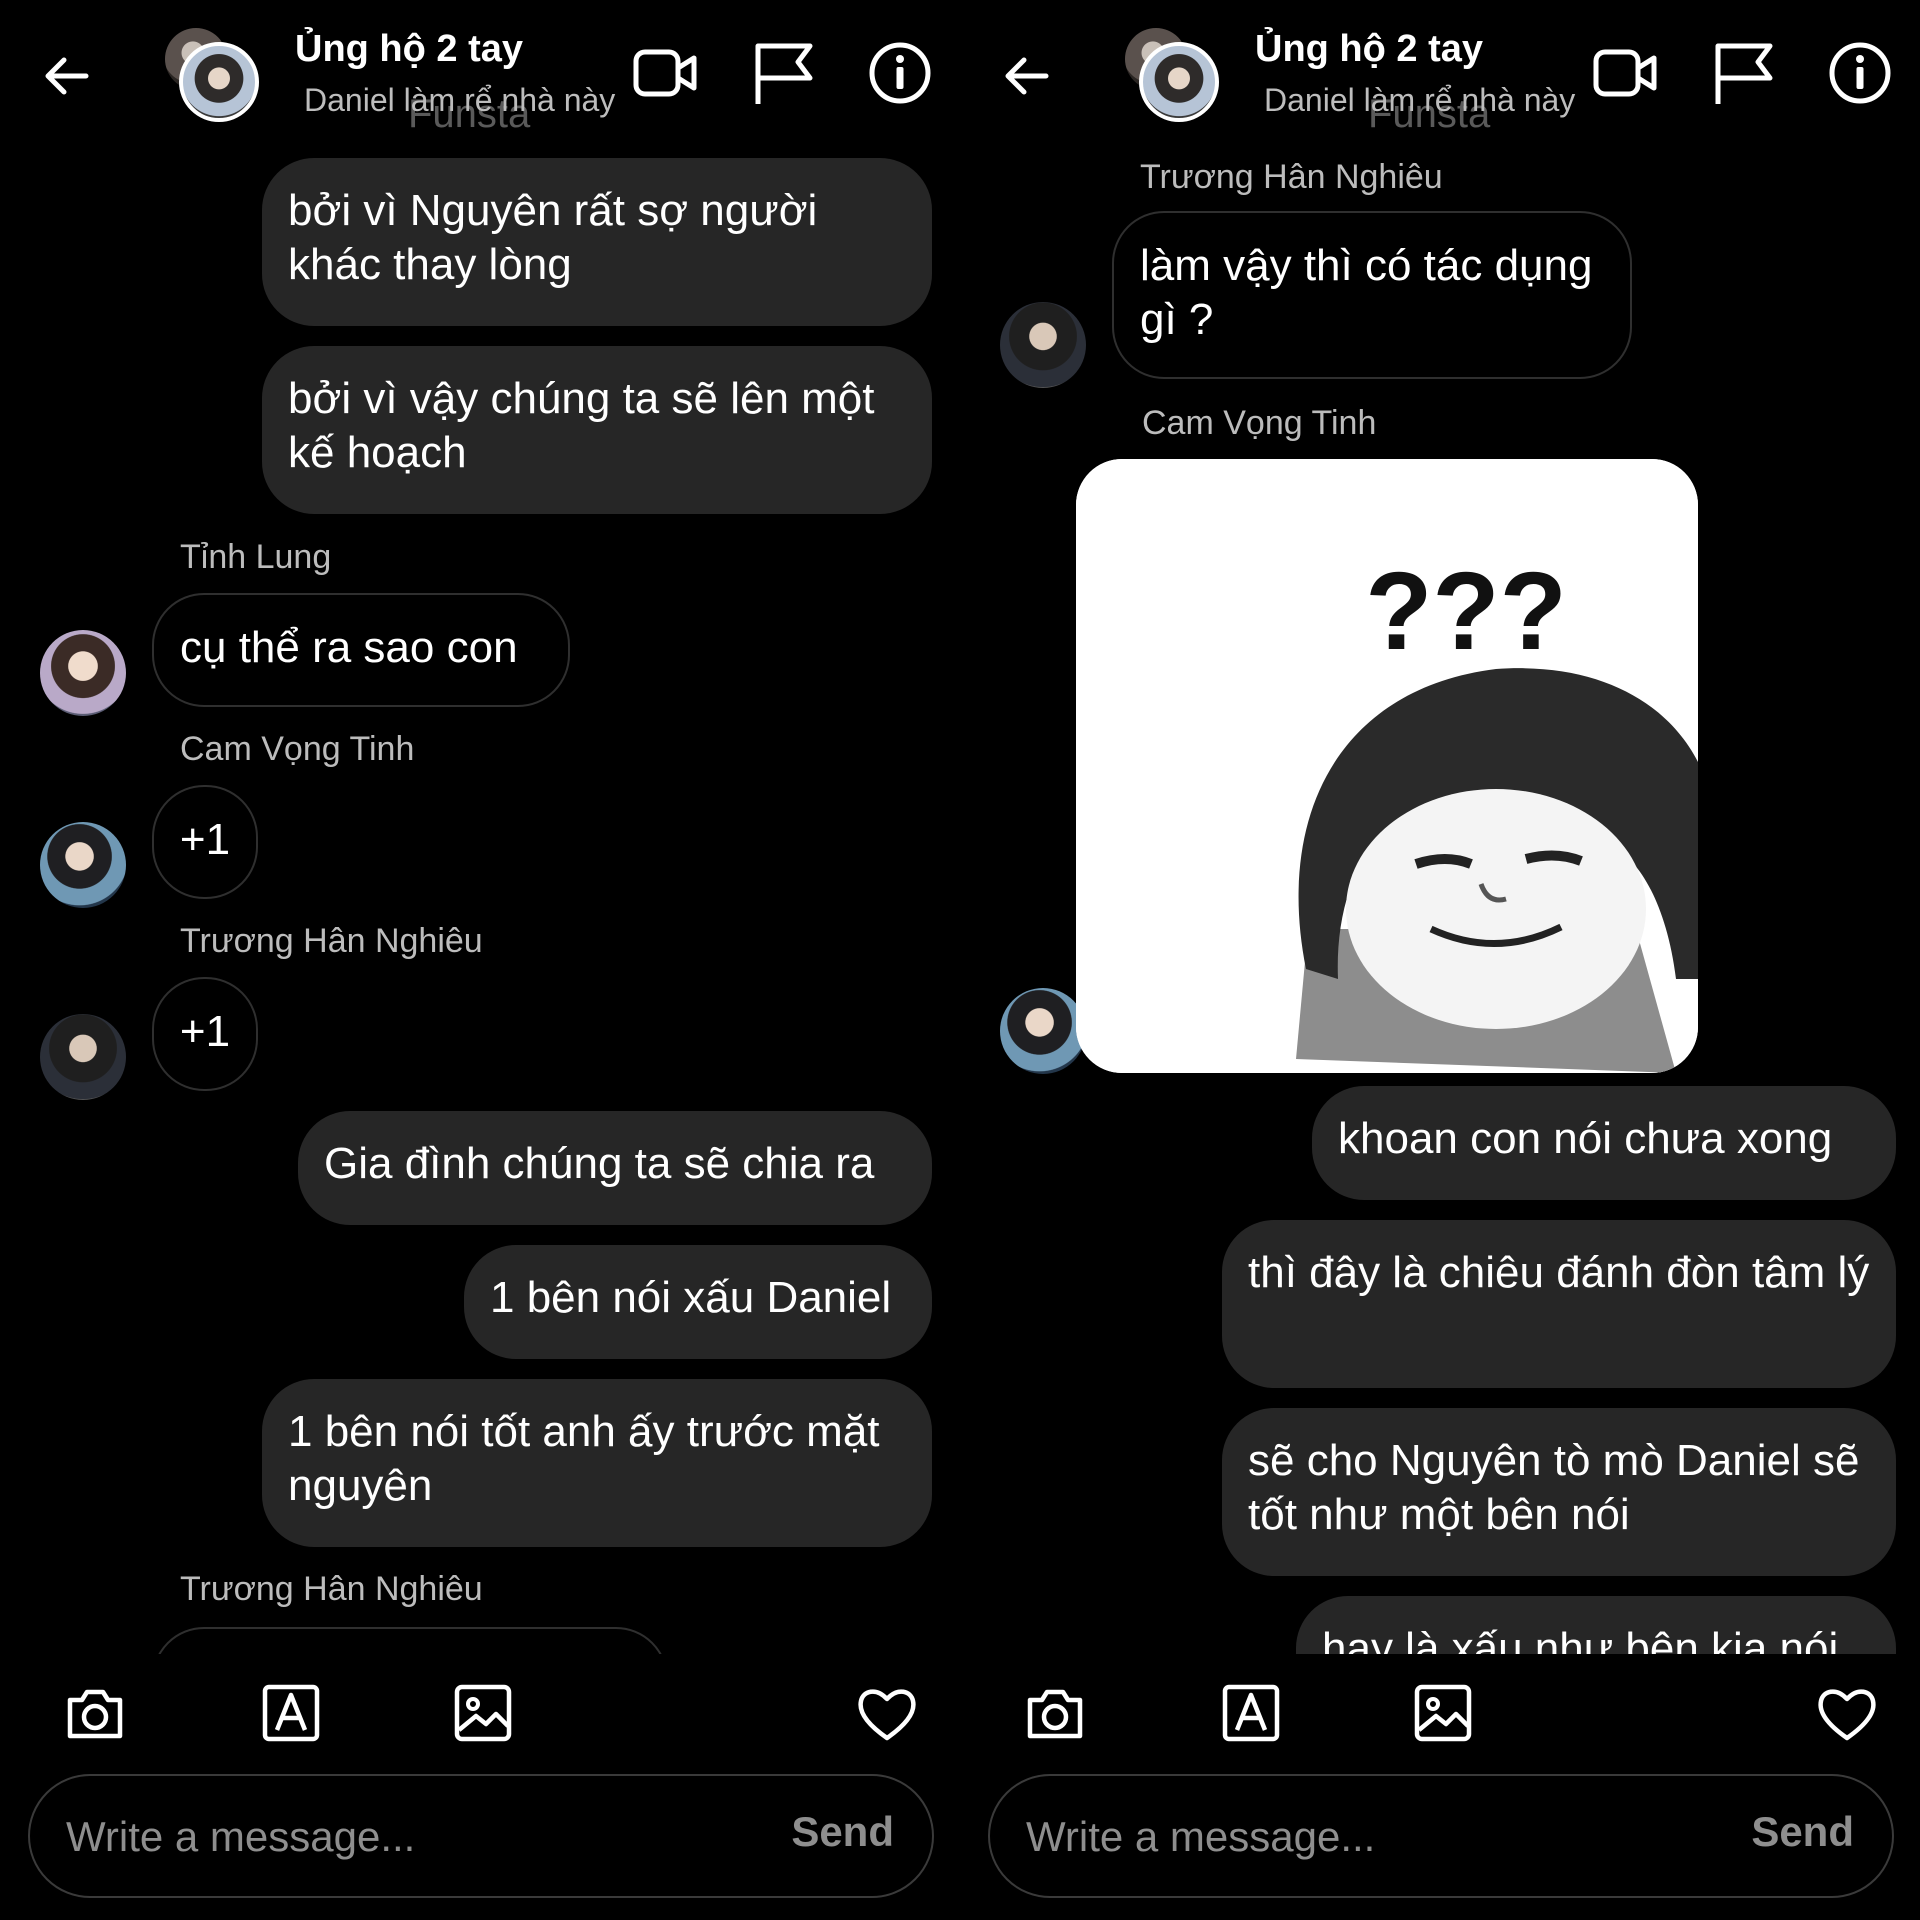 The height and width of the screenshot is (1920, 1920). What do you see at coordinates (1596, 1625) in the screenshot?
I see `message-bubble-partial: hay là xấu như bên kia nói` at bounding box center [1596, 1625].